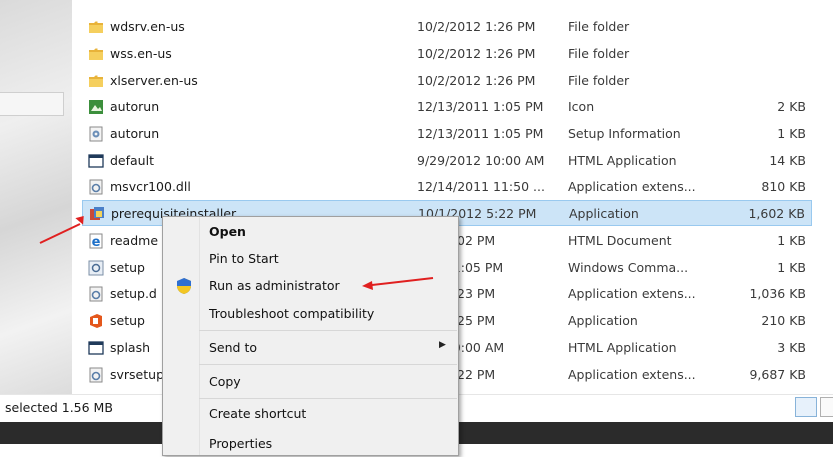 Image resolution: width=833 pixels, height=457 pixels. What do you see at coordinates (227, 231) in the screenshot?
I see `menu-item-label: Open` at bounding box center [227, 231].